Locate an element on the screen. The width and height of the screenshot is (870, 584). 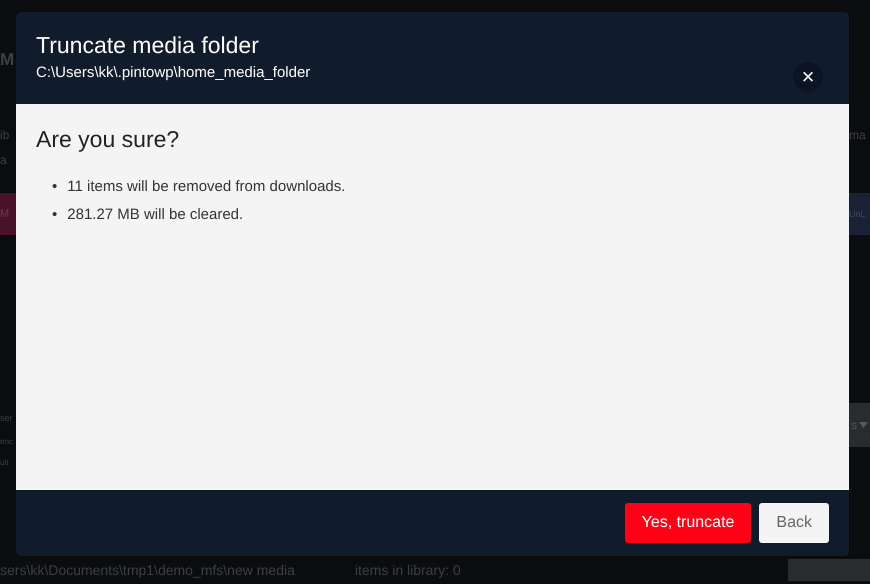
list-item: 11 items will be removed from downloads. is located at coordinates (206, 186).